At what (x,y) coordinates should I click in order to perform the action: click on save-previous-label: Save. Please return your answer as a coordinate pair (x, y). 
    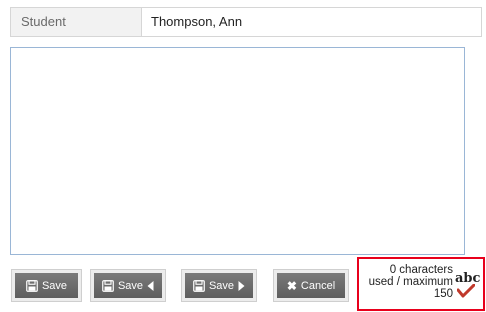
    Looking at the image, I should click on (130, 285).